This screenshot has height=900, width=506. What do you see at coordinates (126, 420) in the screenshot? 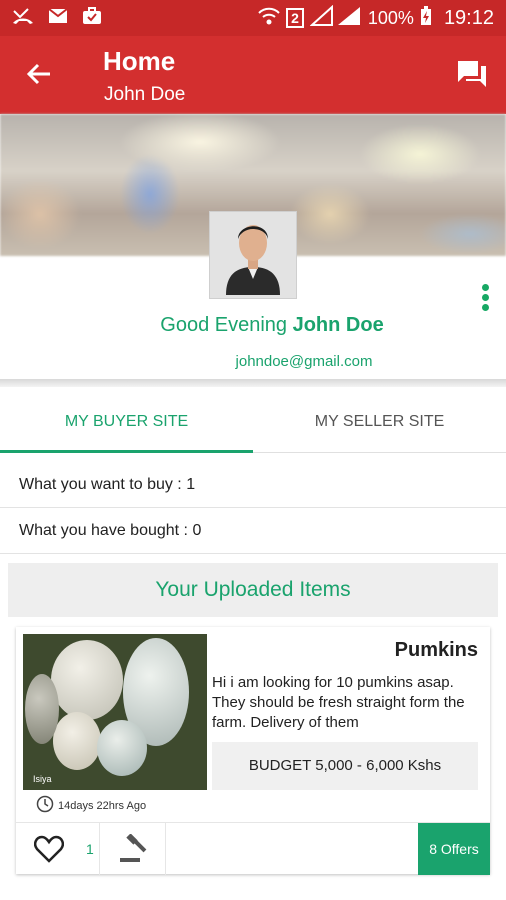
I see `tab-my-buyer-site: MY BUYER SITE` at bounding box center [126, 420].